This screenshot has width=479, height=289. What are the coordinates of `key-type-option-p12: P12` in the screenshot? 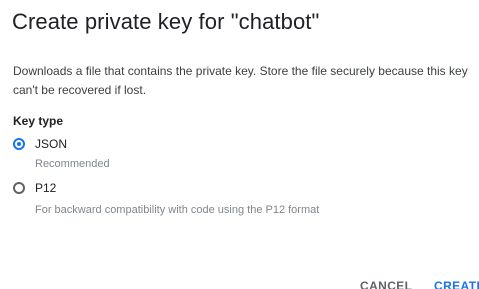 It's located at (34, 188).